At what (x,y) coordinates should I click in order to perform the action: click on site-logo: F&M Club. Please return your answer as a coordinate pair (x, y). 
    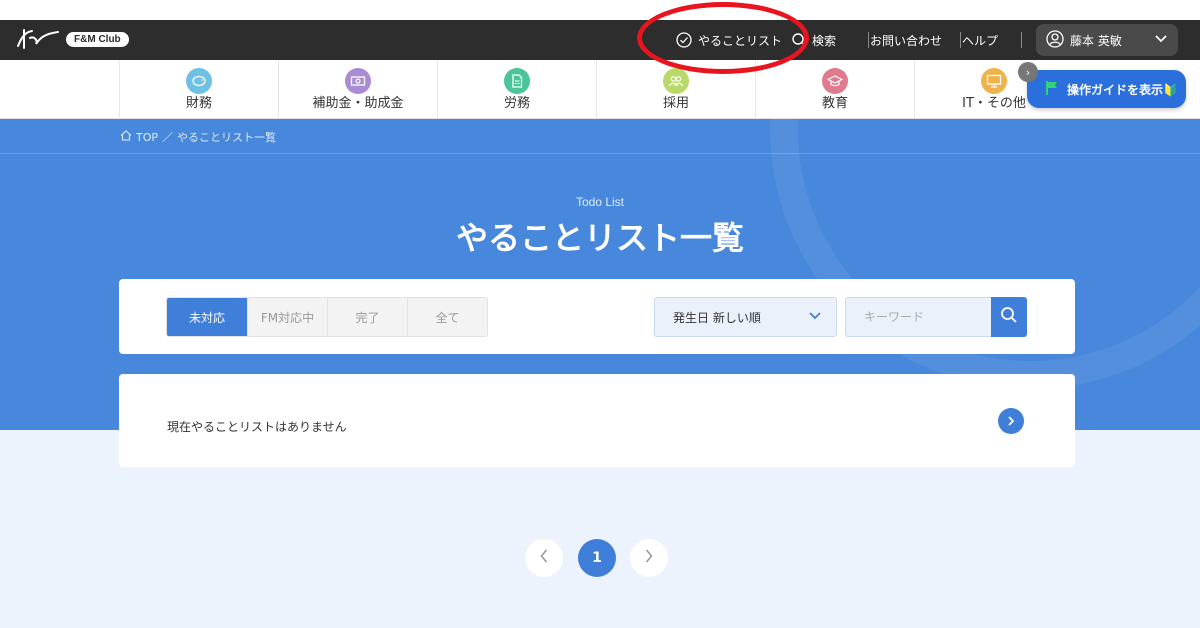
    Looking at the image, I should click on (71, 39).